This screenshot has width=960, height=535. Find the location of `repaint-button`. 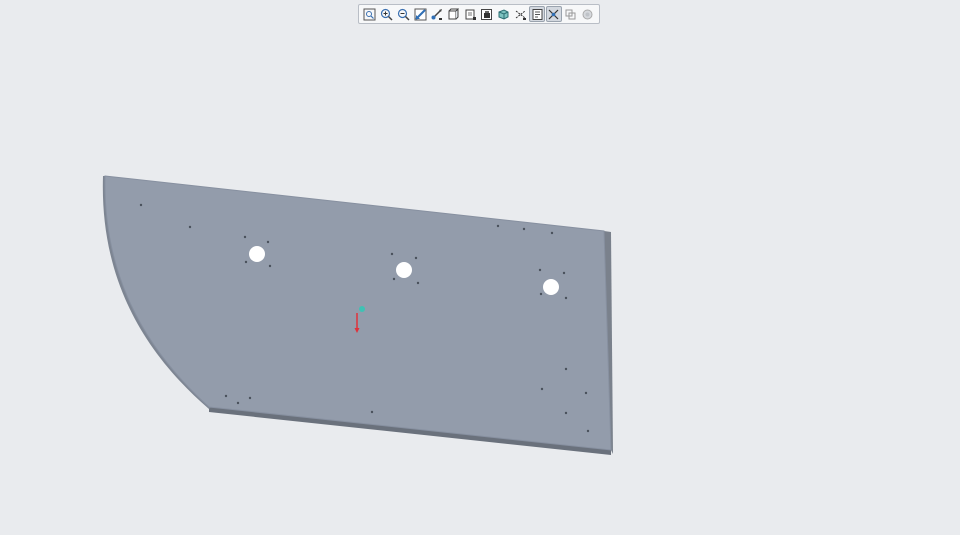

repaint-button is located at coordinates (420, 14).